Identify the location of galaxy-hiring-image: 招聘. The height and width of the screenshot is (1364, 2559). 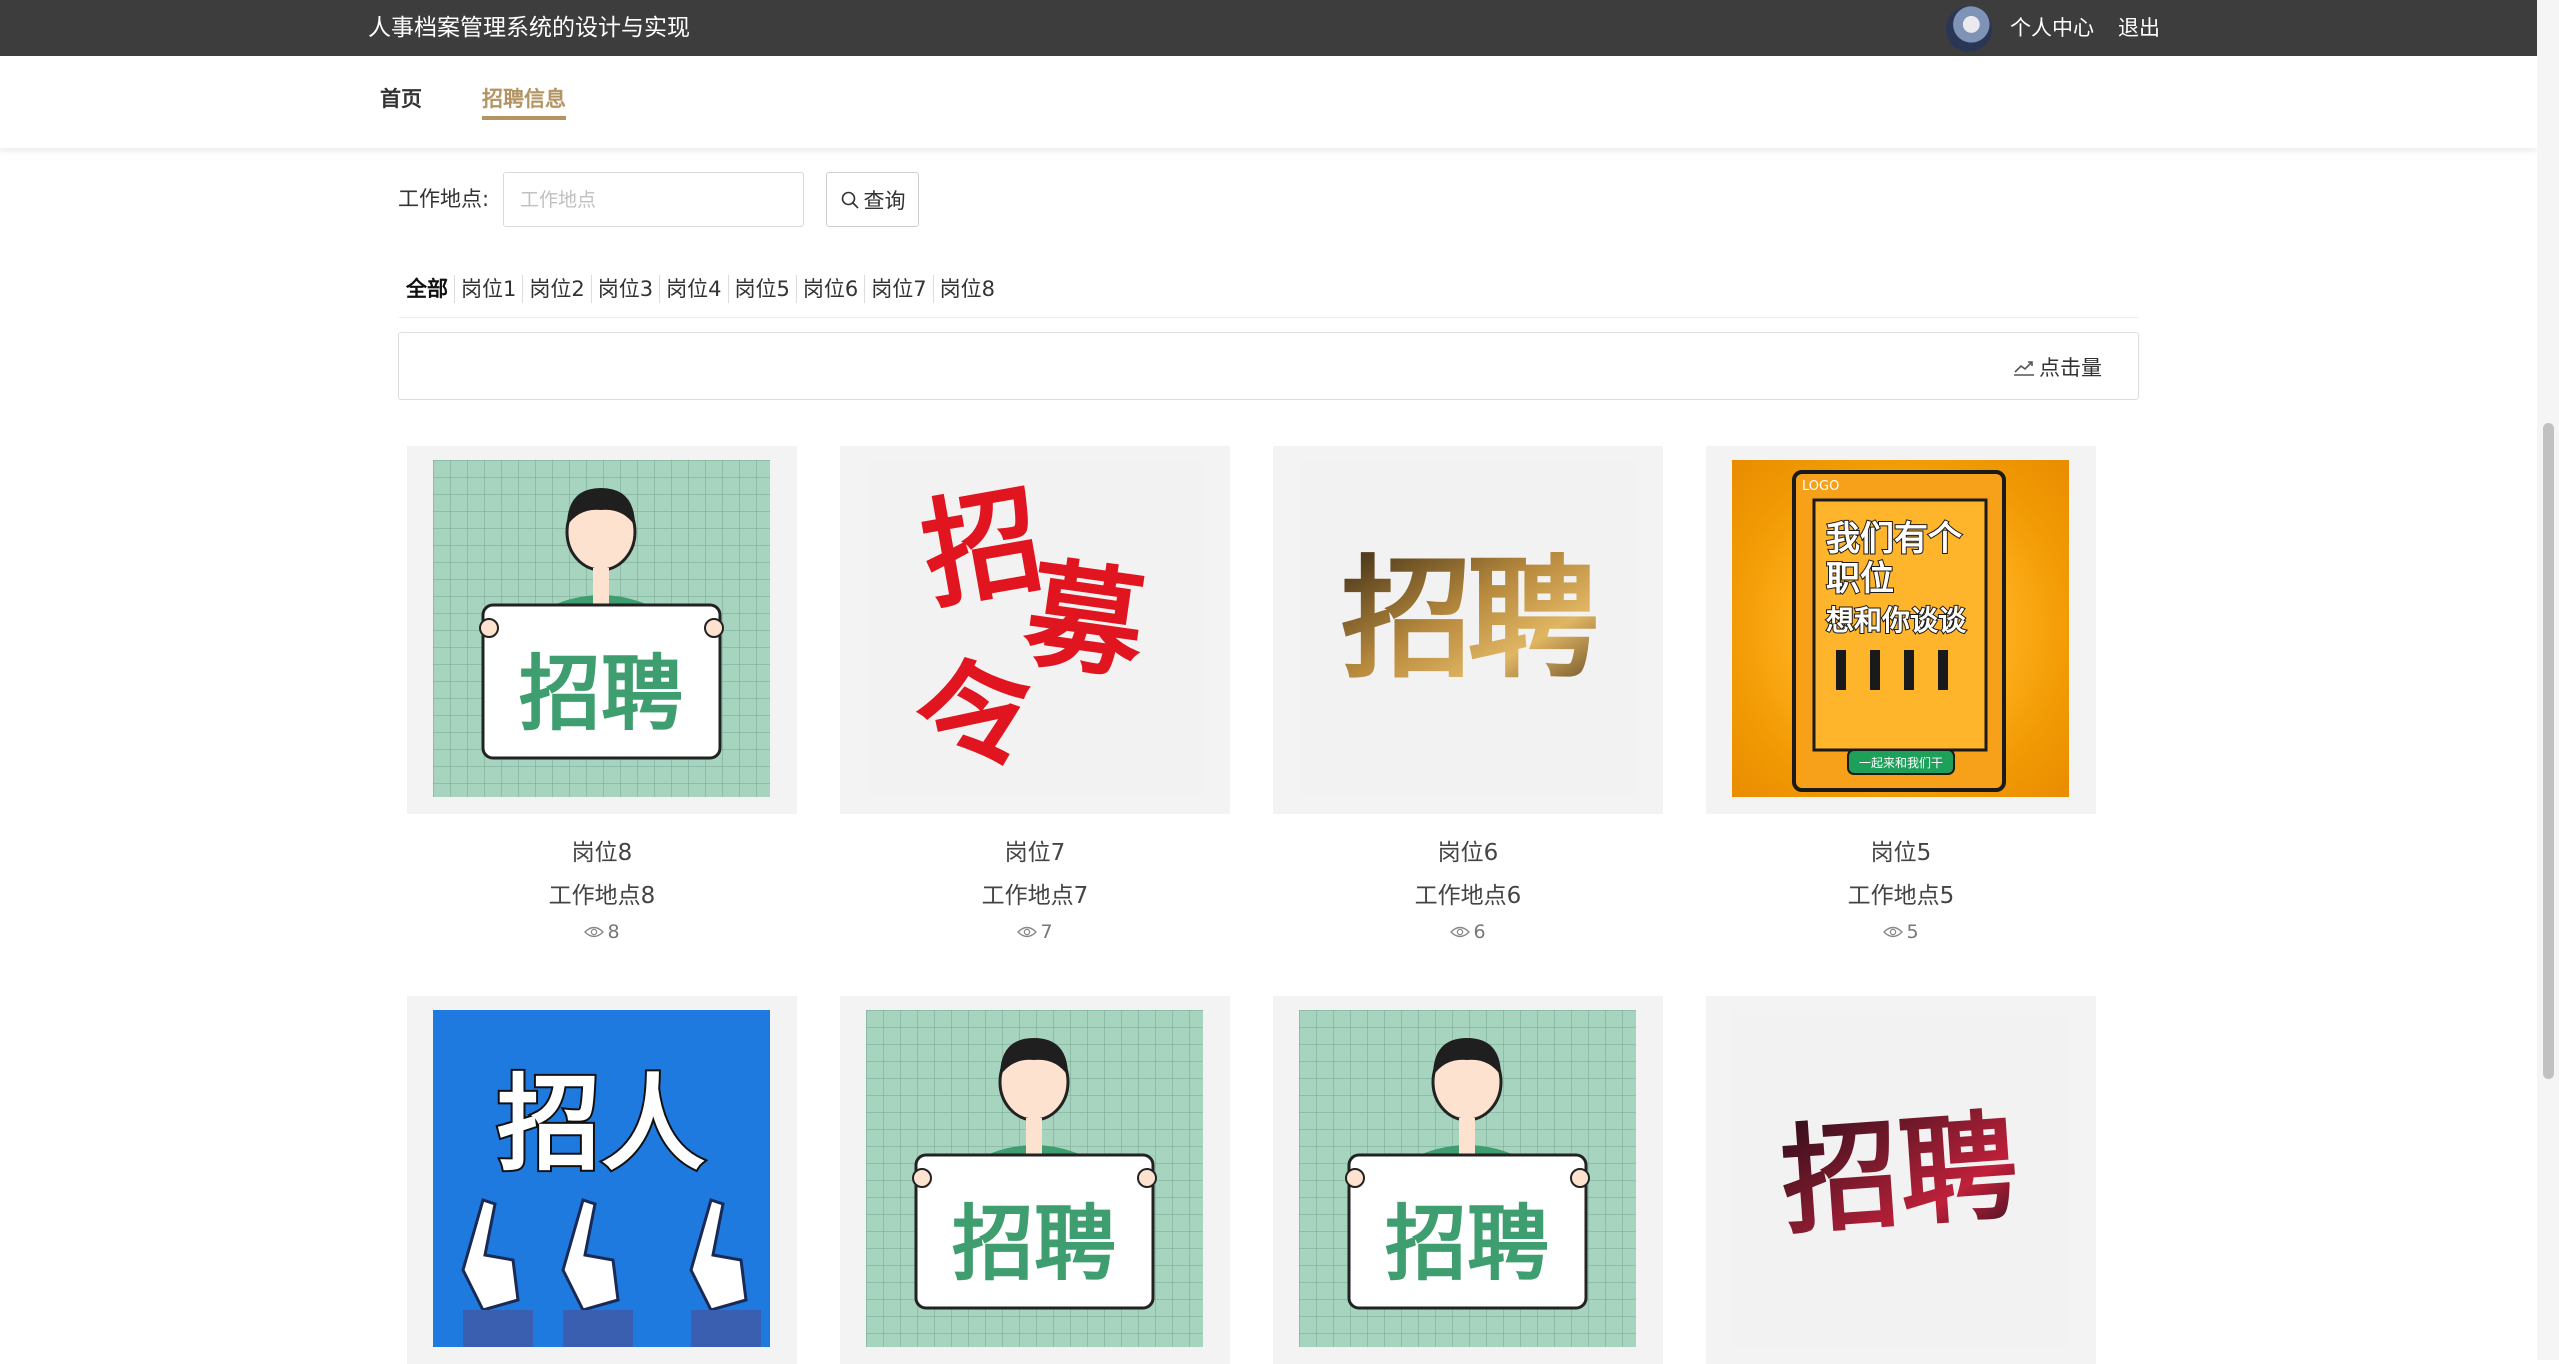
(1900, 1178).